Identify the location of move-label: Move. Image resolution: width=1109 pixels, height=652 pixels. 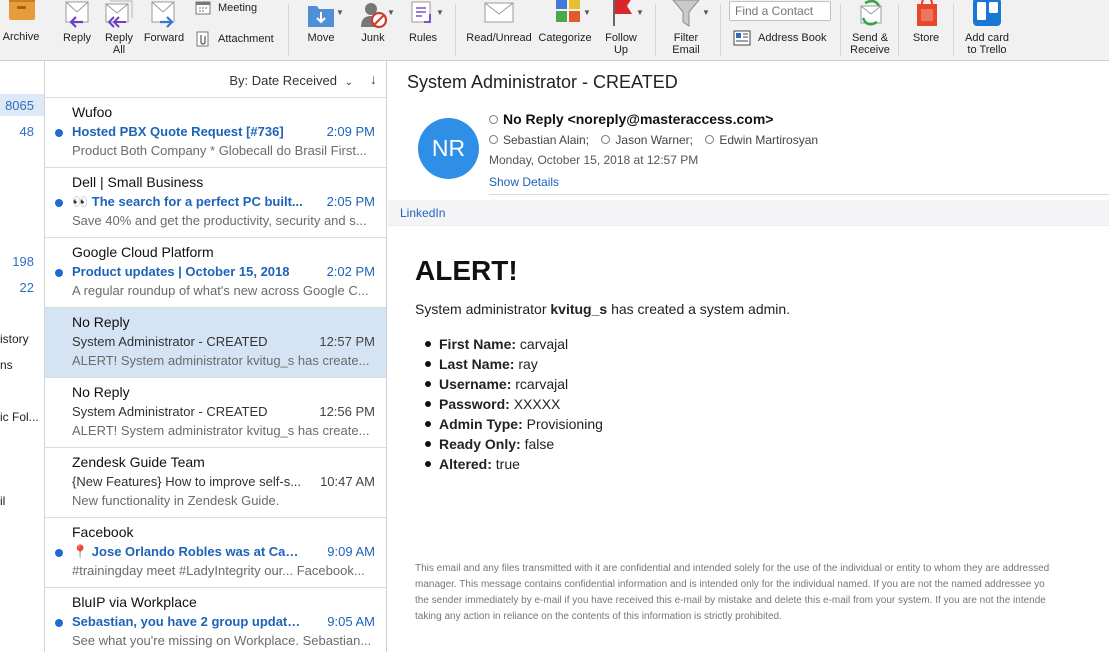
(321, 38).